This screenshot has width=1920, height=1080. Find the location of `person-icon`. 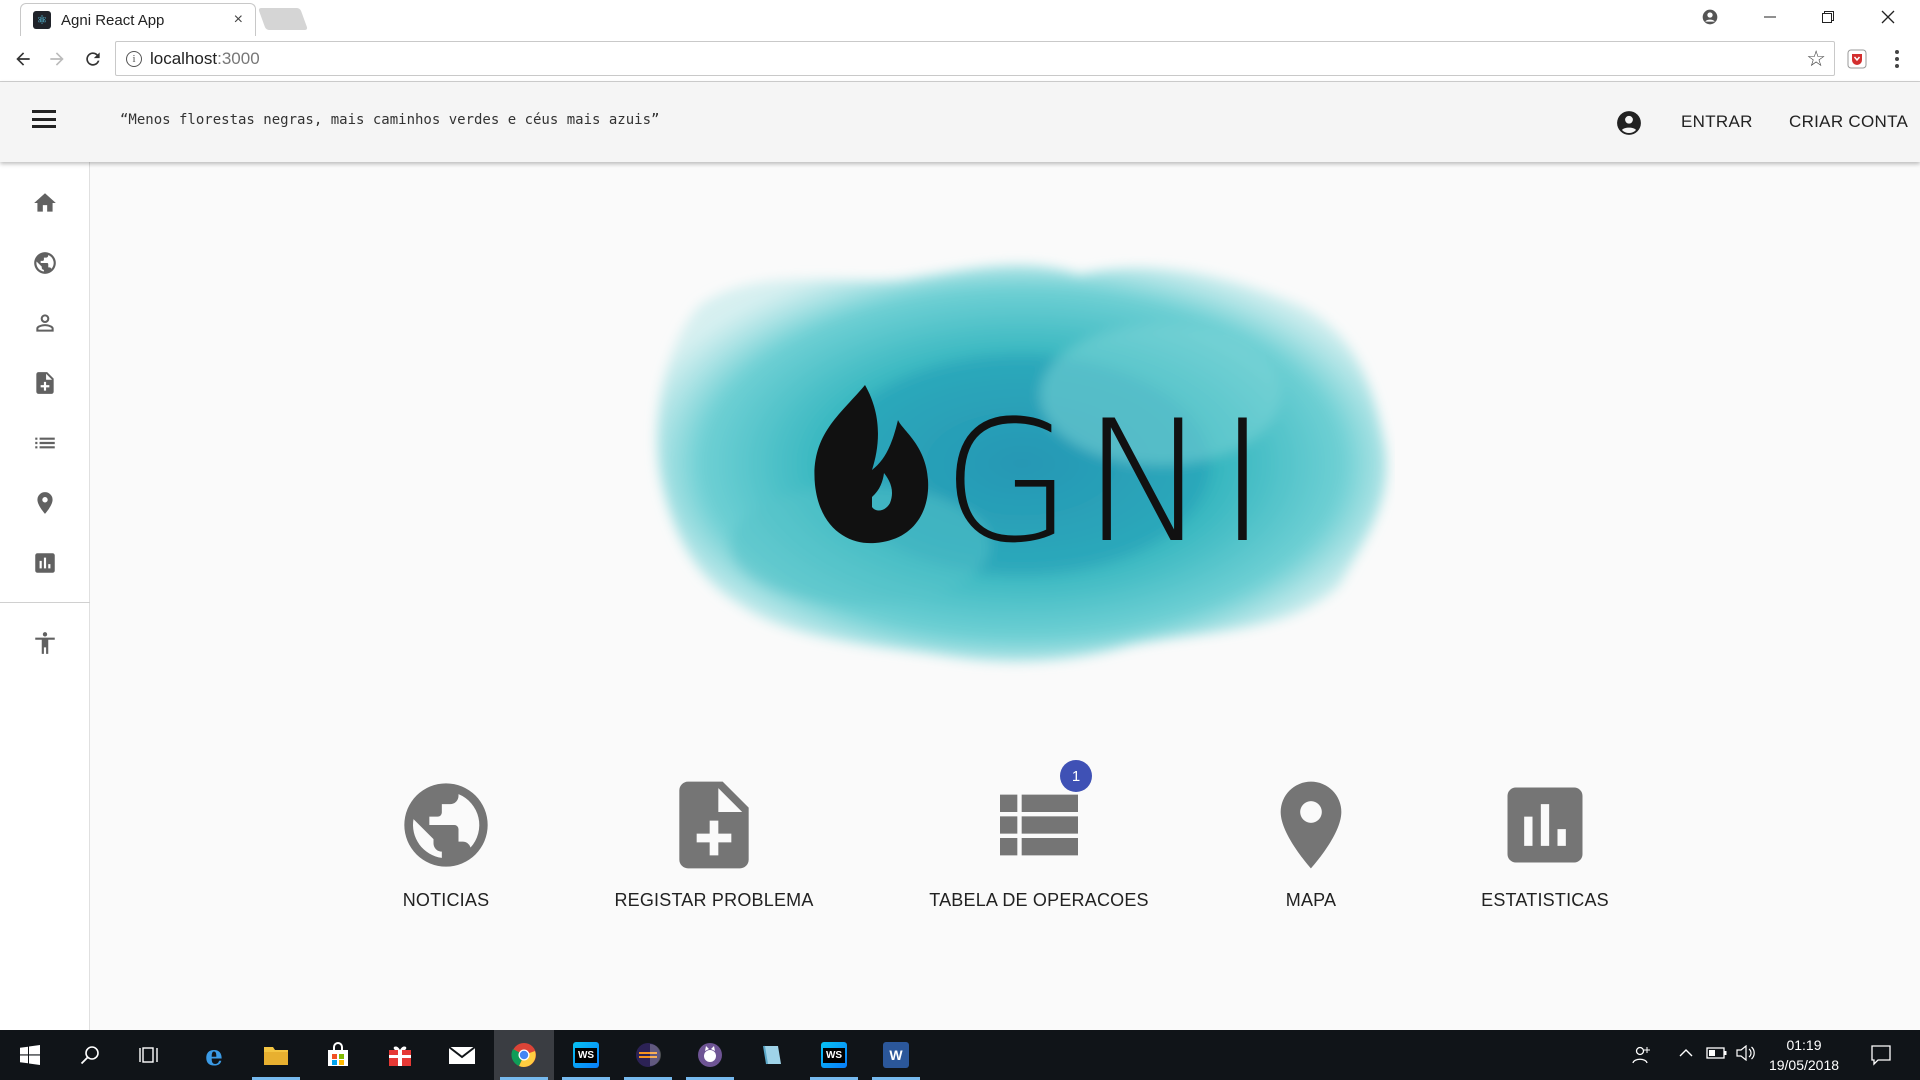

person-icon is located at coordinates (45, 323).